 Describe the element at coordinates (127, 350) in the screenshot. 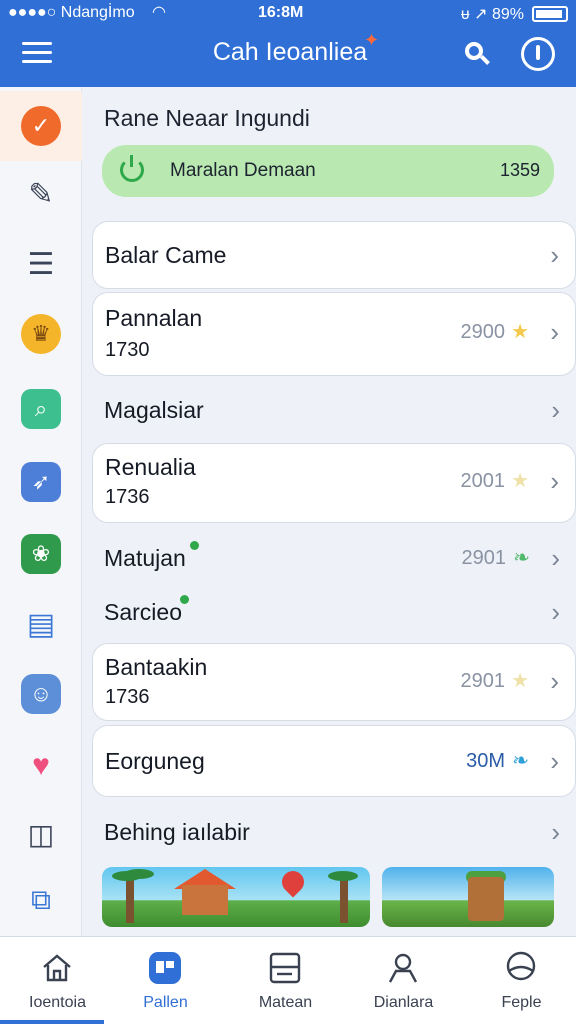

I see `item-sub: 1730` at that location.